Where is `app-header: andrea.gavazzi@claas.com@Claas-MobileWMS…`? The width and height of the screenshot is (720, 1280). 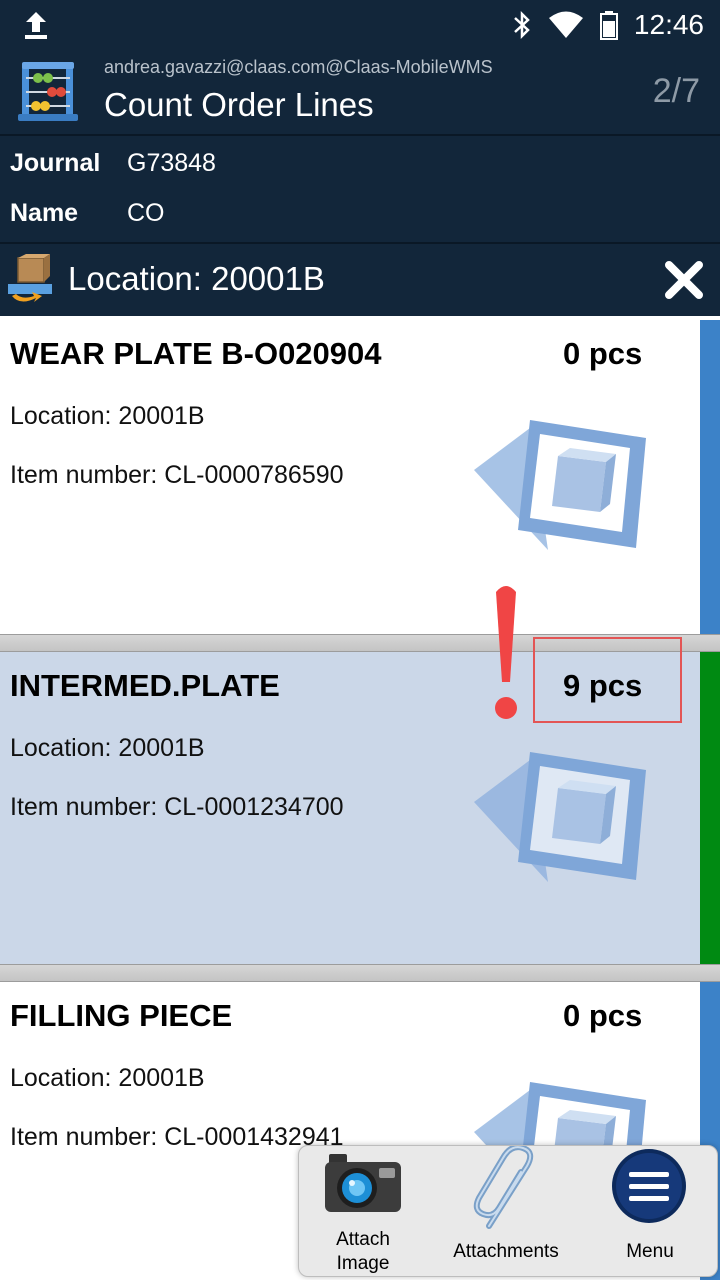
app-header: andrea.gavazzi@claas.com@Claas-MobileWMS… is located at coordinates (360, 93).